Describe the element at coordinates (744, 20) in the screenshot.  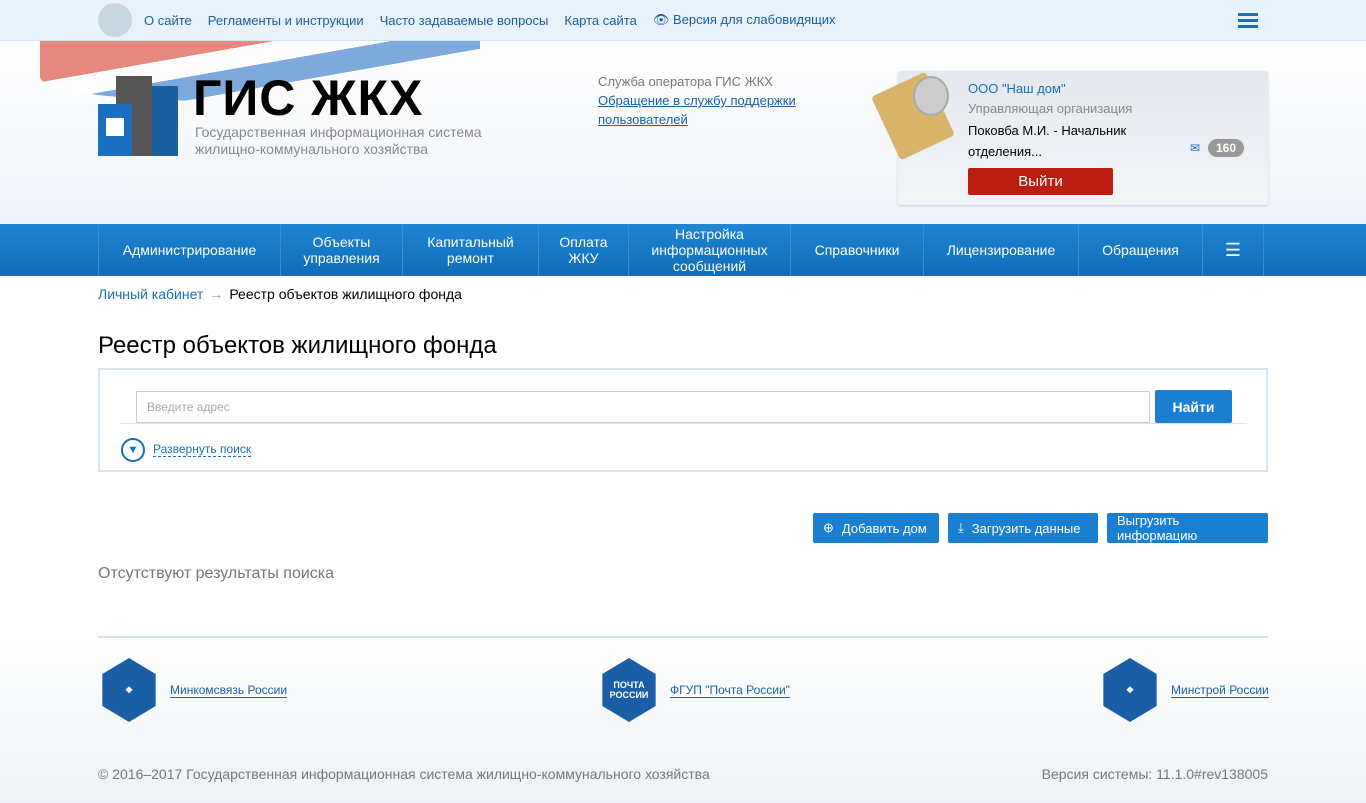
I see `link-accessibility: 👁 Версия для слабовидящих` at that location.